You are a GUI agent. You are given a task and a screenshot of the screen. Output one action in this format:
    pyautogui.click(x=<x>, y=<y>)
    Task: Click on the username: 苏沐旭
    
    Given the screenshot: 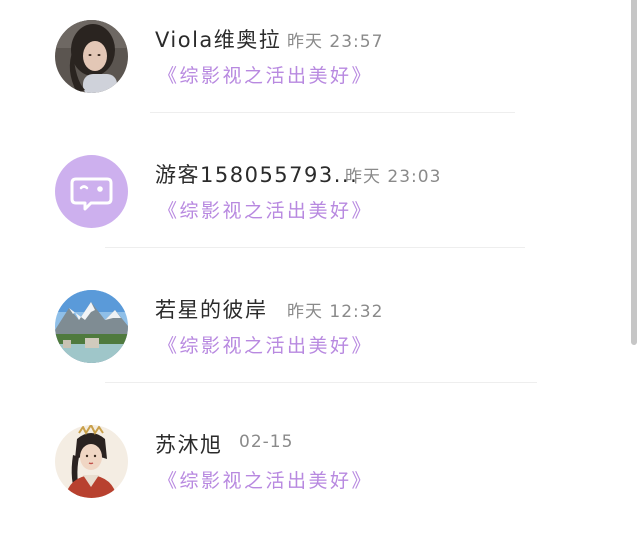 What is the action you would take?
    pyautogui.click(x=189, y=444)
    